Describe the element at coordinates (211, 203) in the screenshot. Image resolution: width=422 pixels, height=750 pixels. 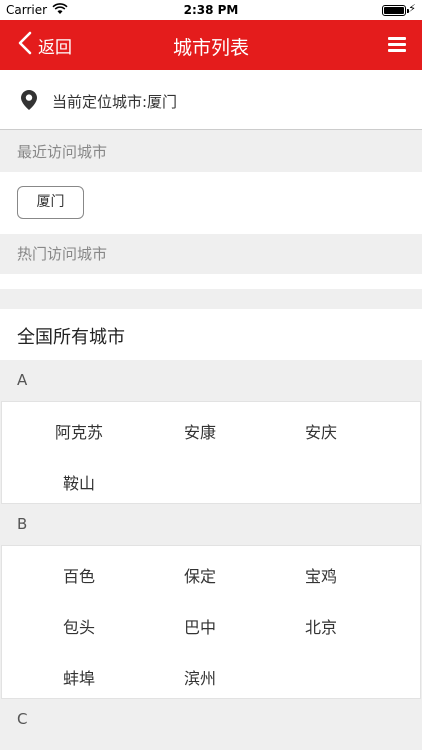
I see `recent-cities-list: 厦门` at that location.